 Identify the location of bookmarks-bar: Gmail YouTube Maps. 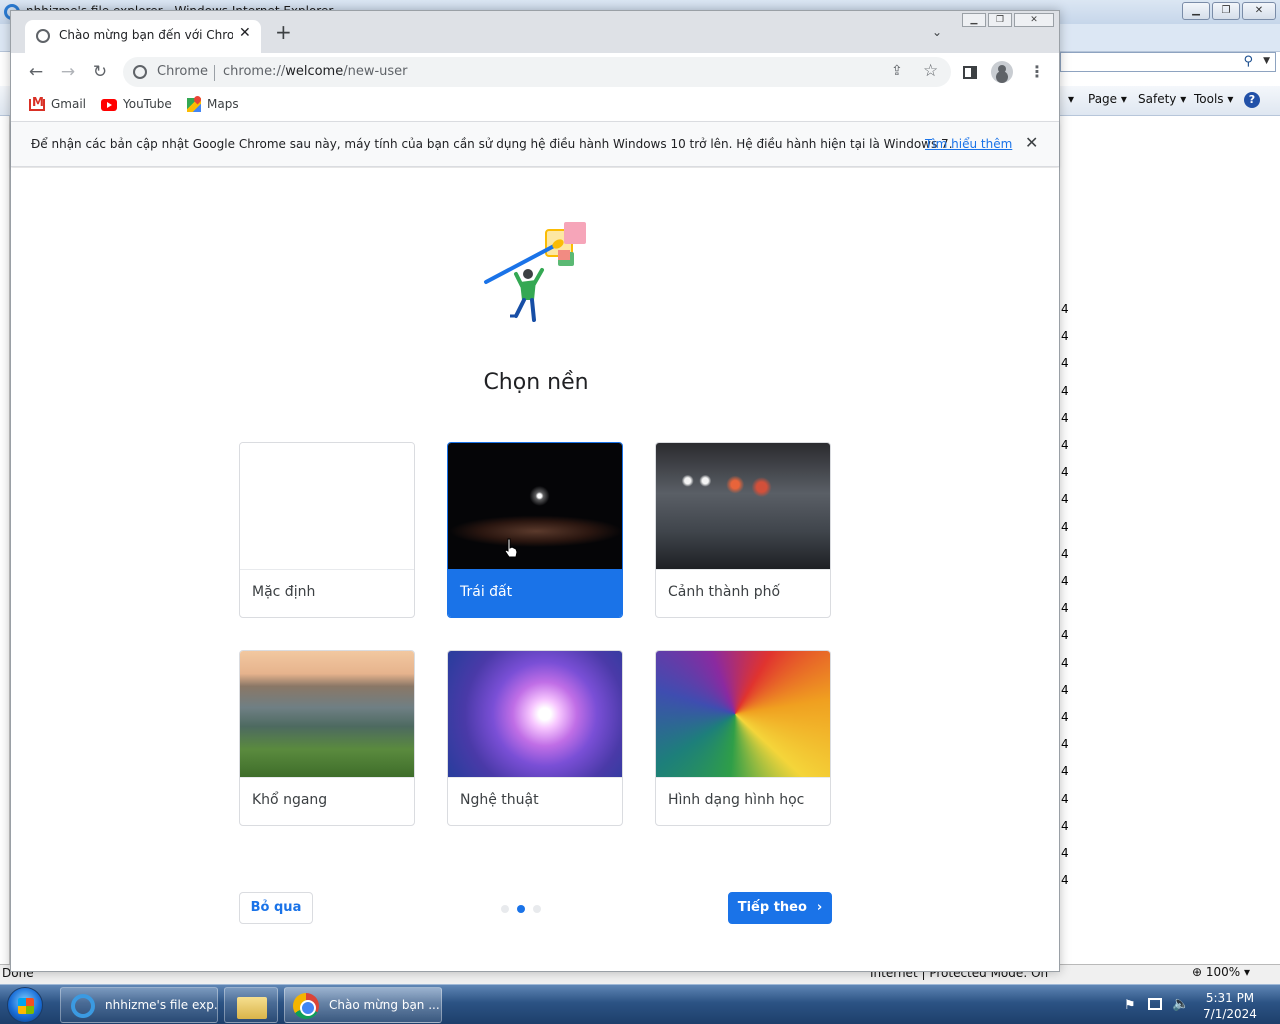
(535, 106).